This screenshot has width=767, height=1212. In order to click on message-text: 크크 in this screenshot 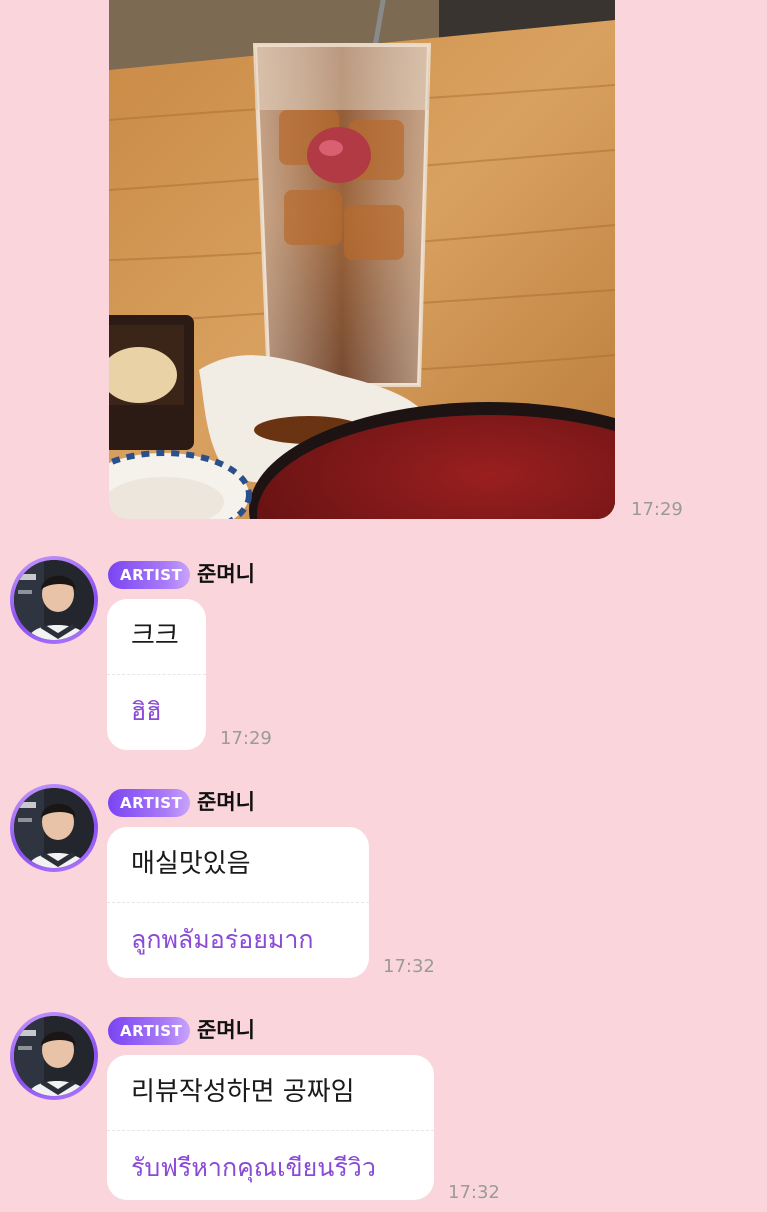, I will do `click(155, 636)`.